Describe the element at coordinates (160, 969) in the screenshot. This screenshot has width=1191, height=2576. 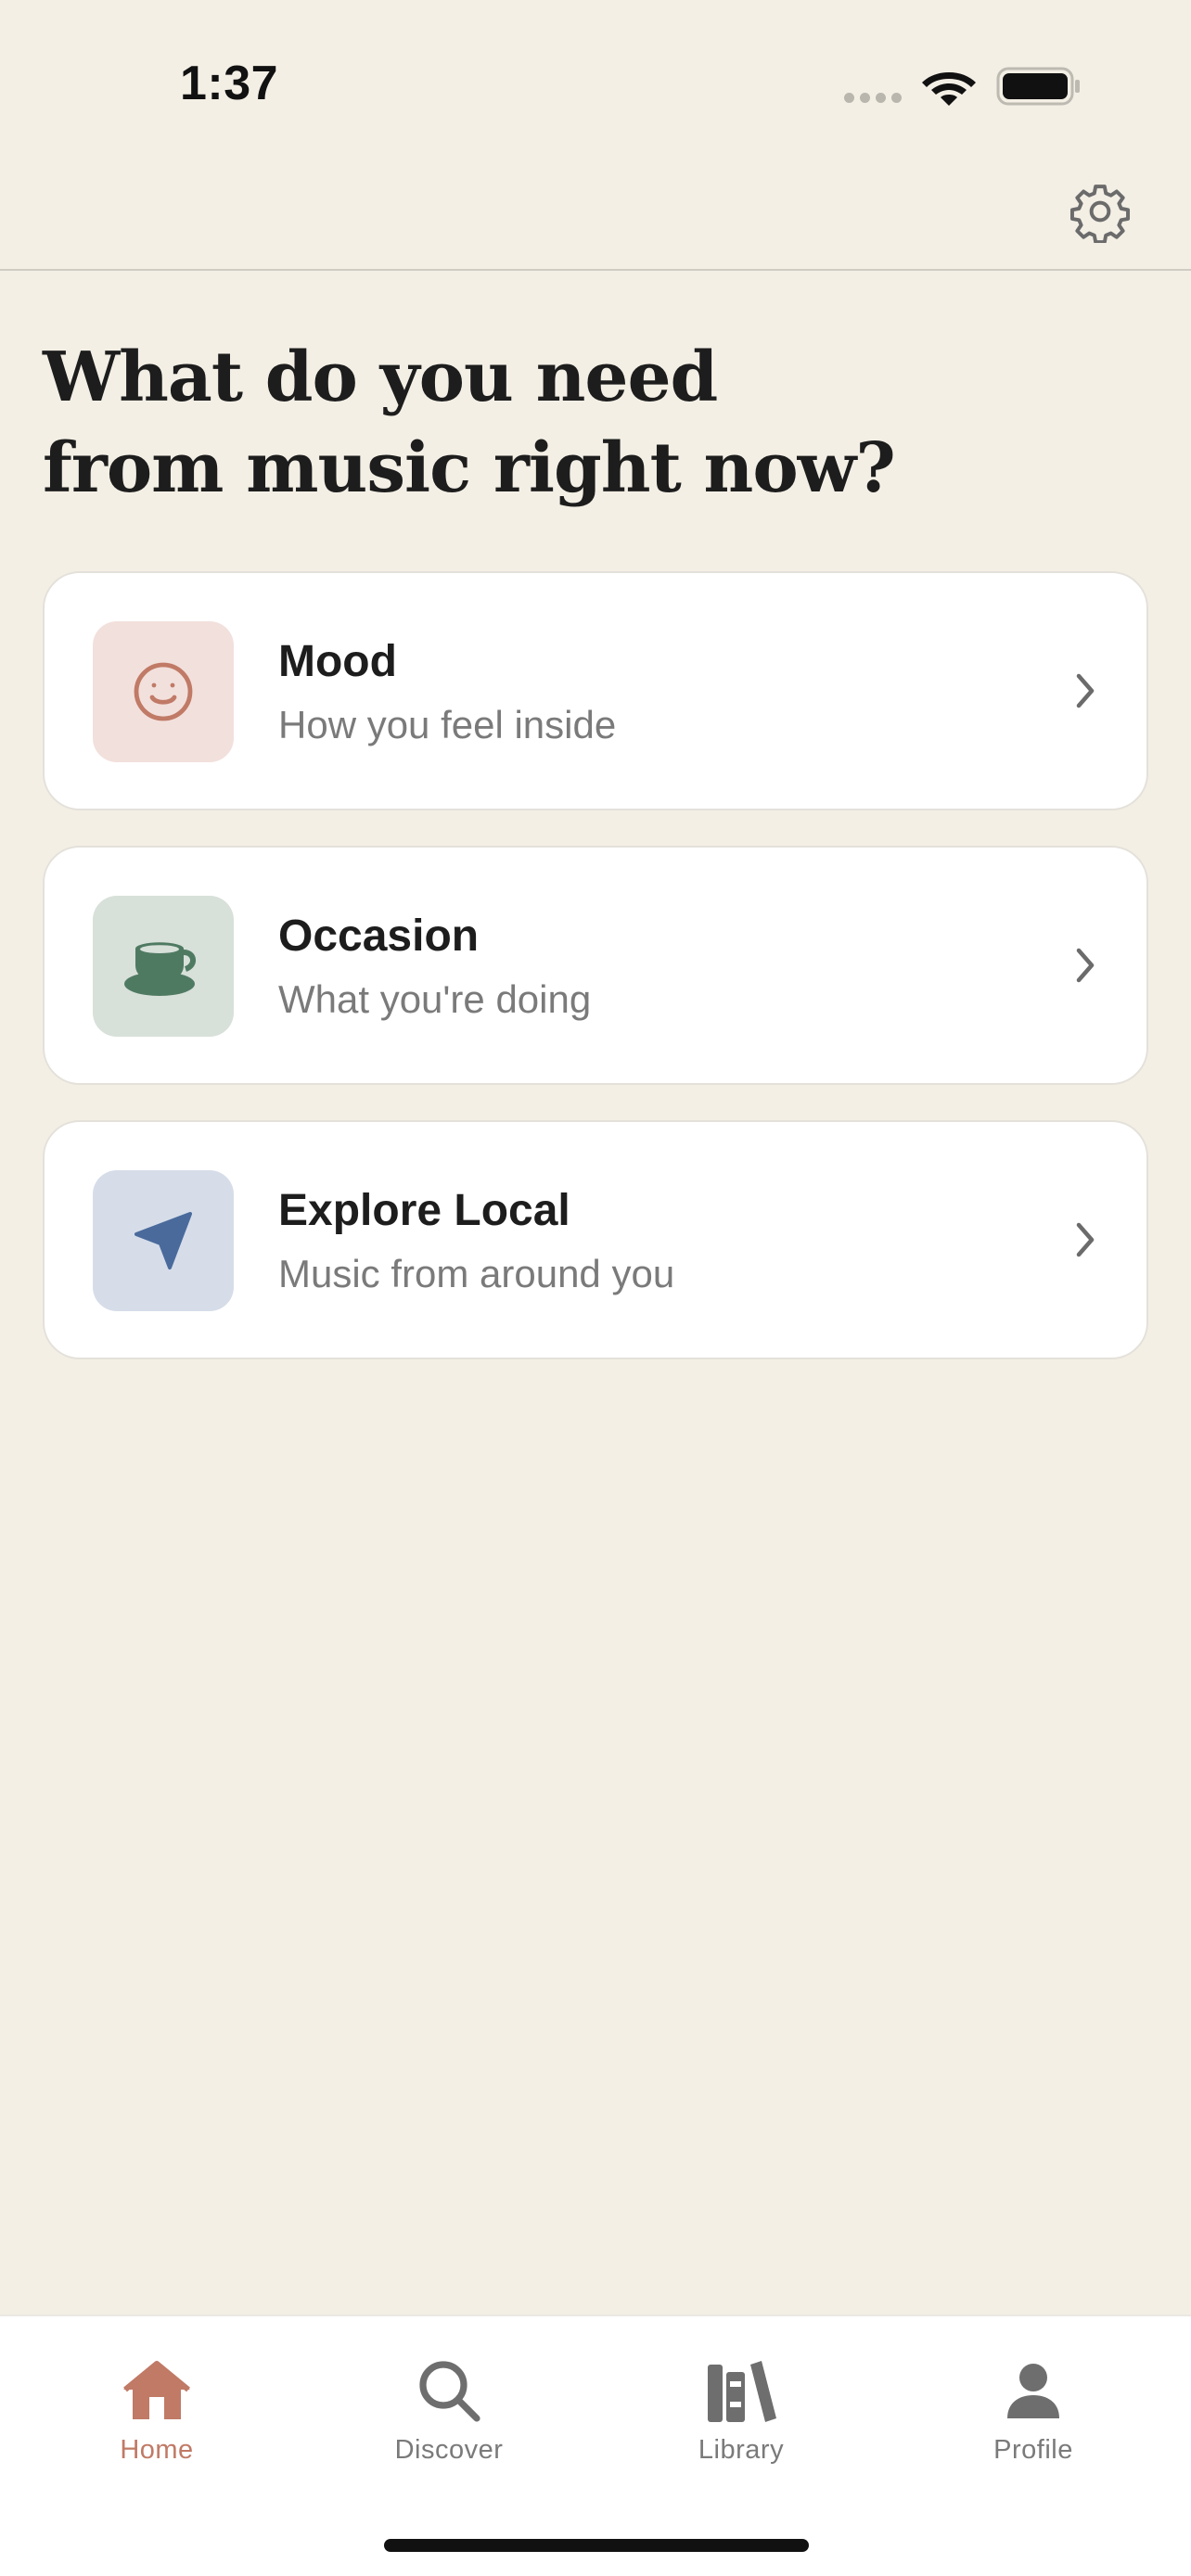
I see `coffee-cup-icon` at that location.